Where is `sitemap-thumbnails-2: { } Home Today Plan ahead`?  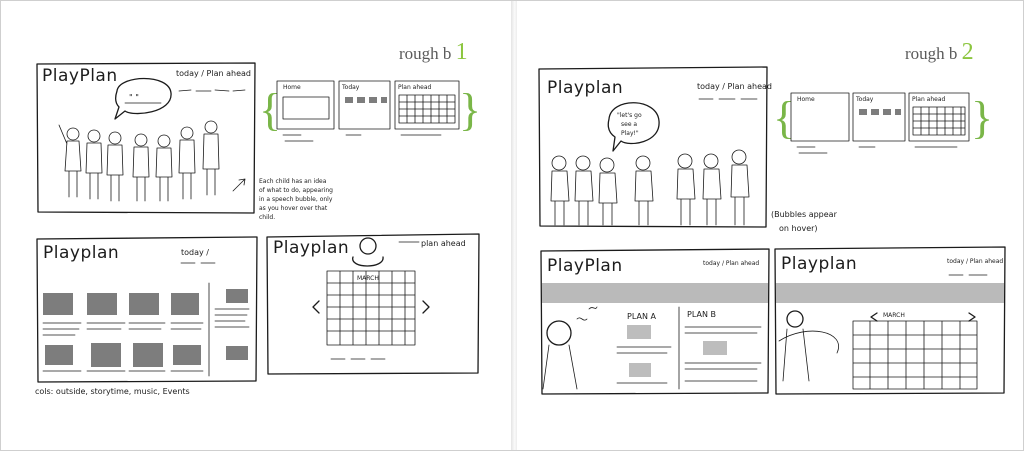 sitemap-thumbnails-2: { } Home Today Plan ahead is located at coordinates (883, 123).